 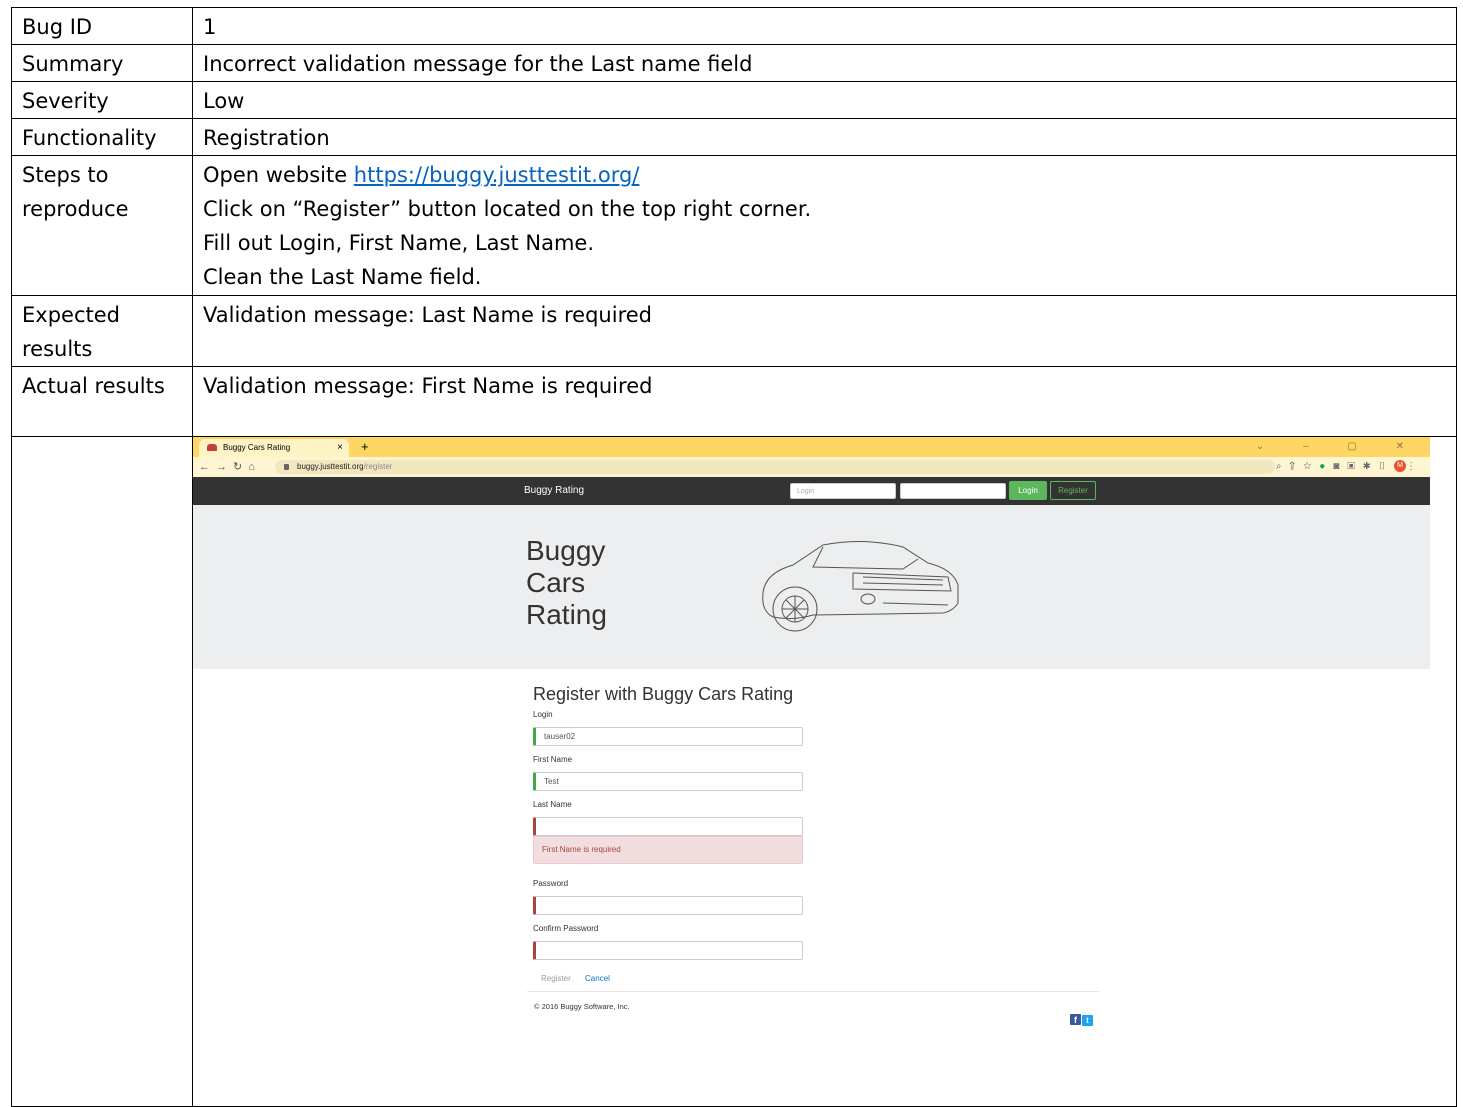 I want to click on twitter-icon: t, so click(x=1087, y=1020).